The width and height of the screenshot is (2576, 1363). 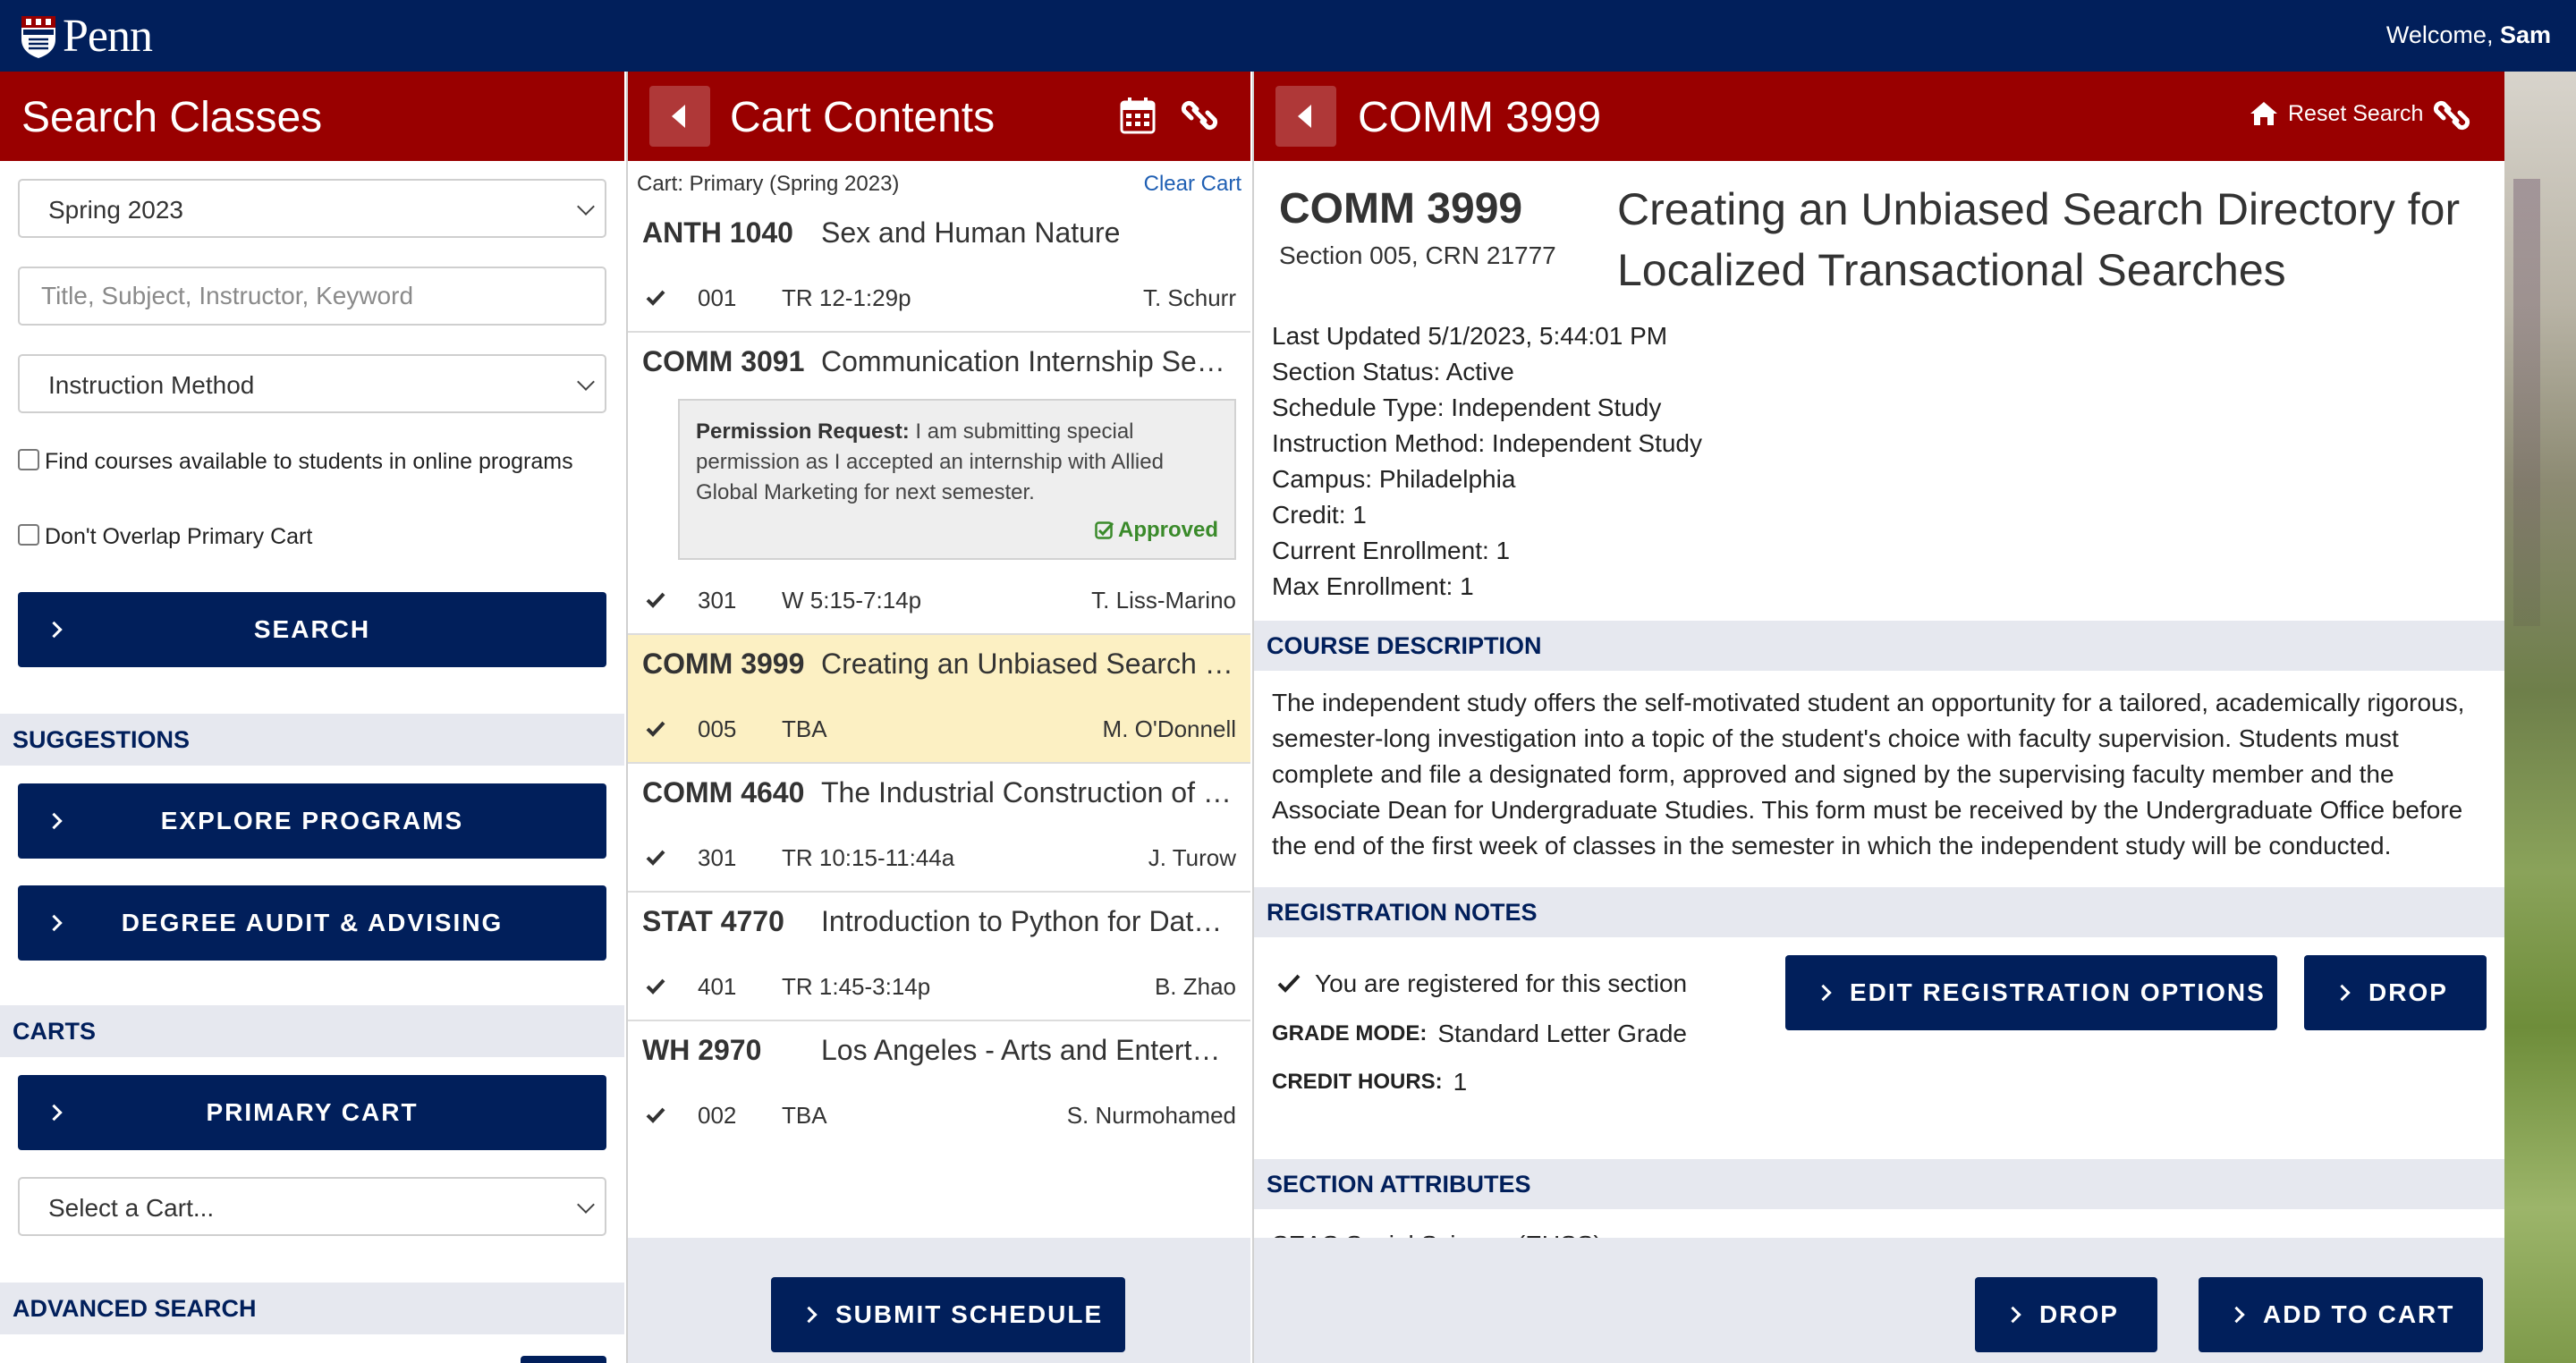 I want to click on instructor: B. Zhao, so click(x=1195, y=986).